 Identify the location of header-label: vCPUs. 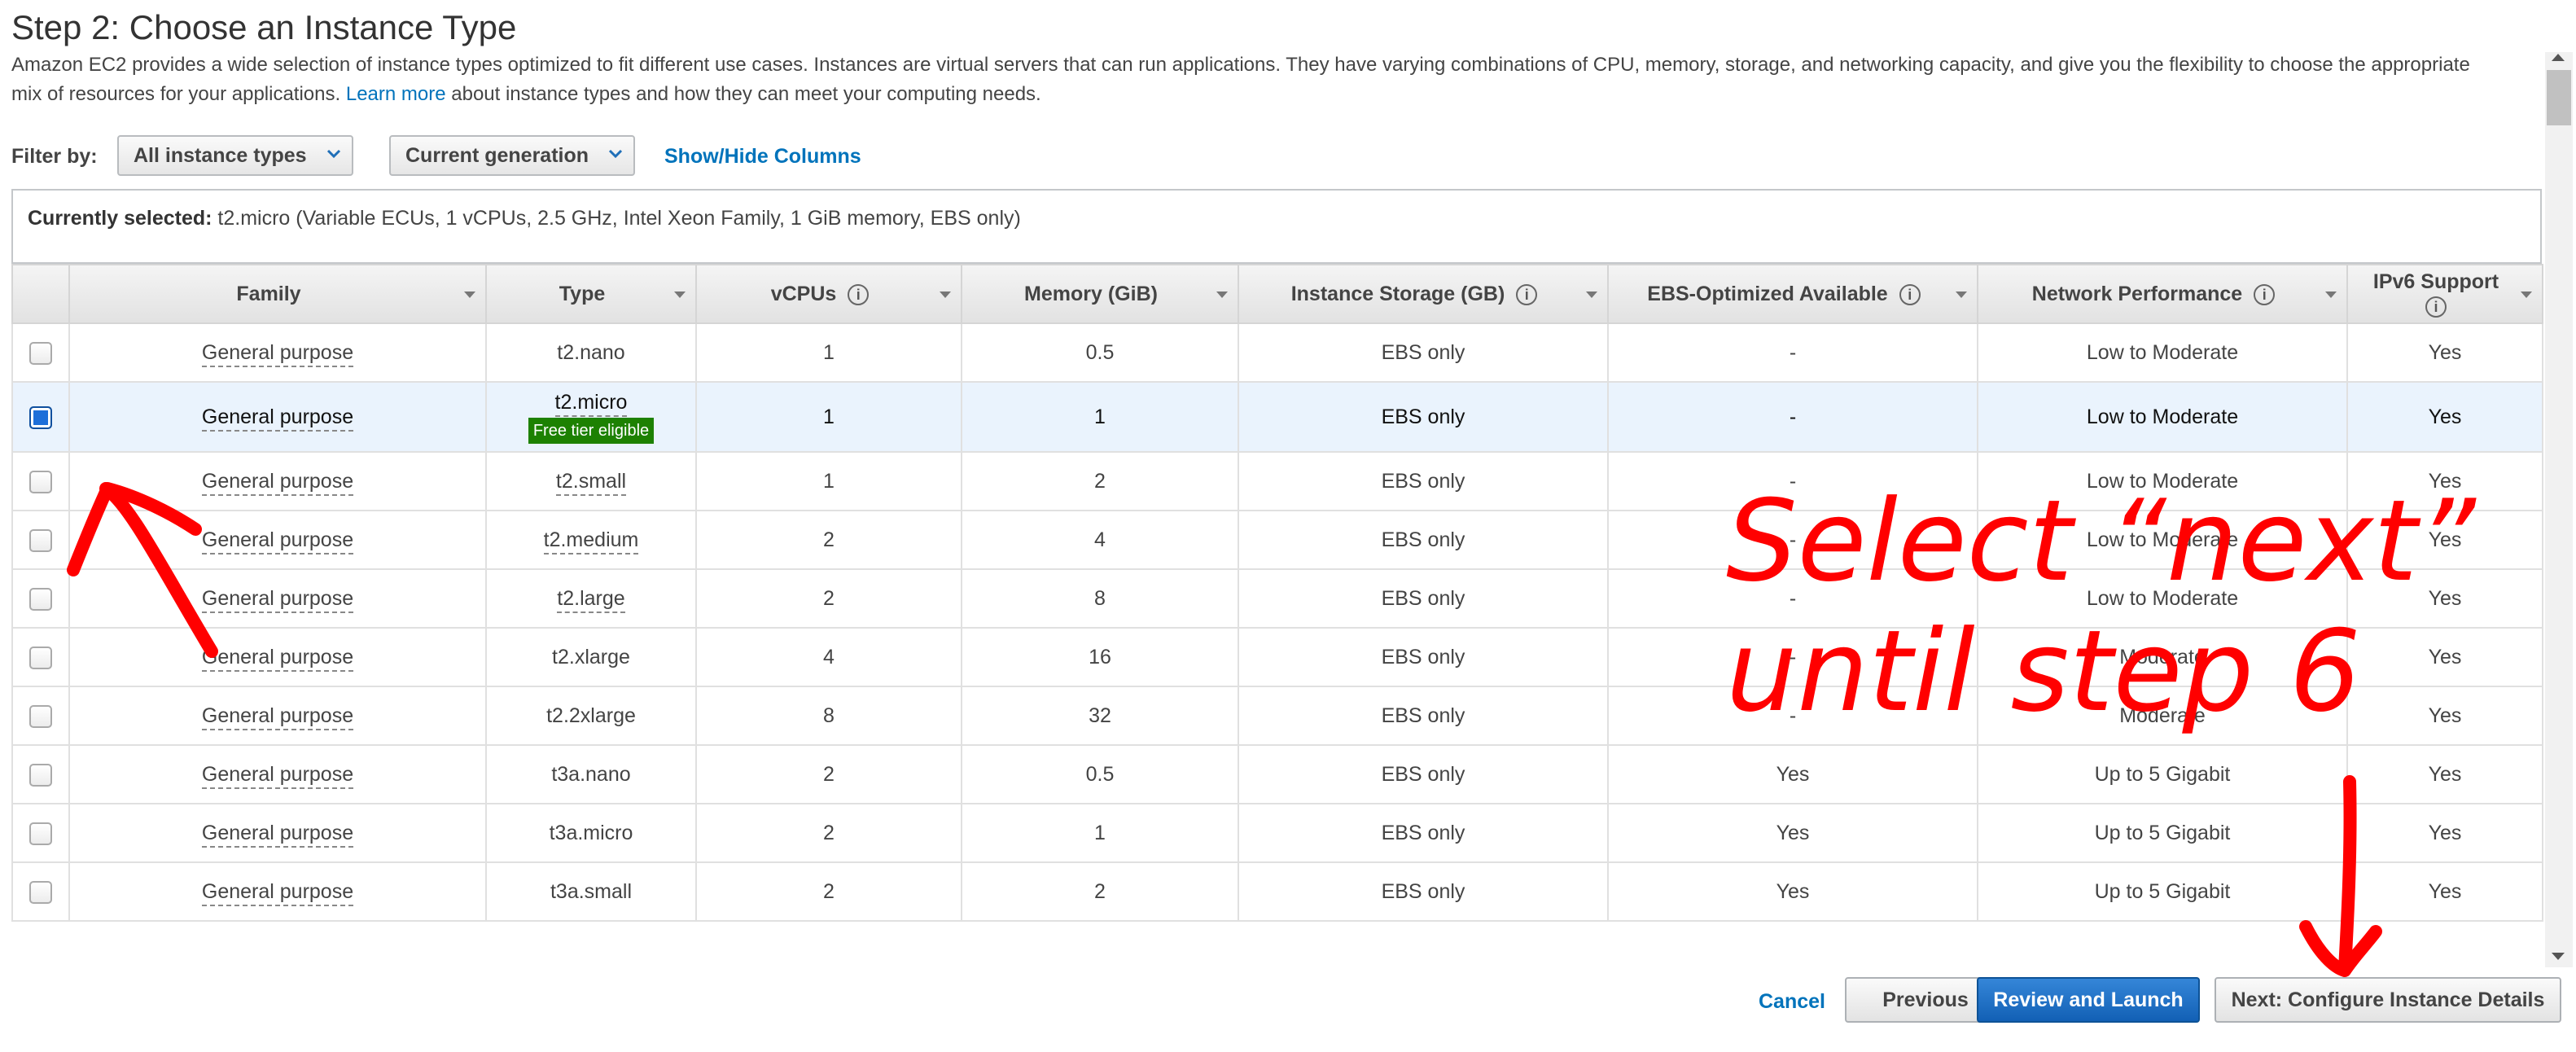
(803, 293).